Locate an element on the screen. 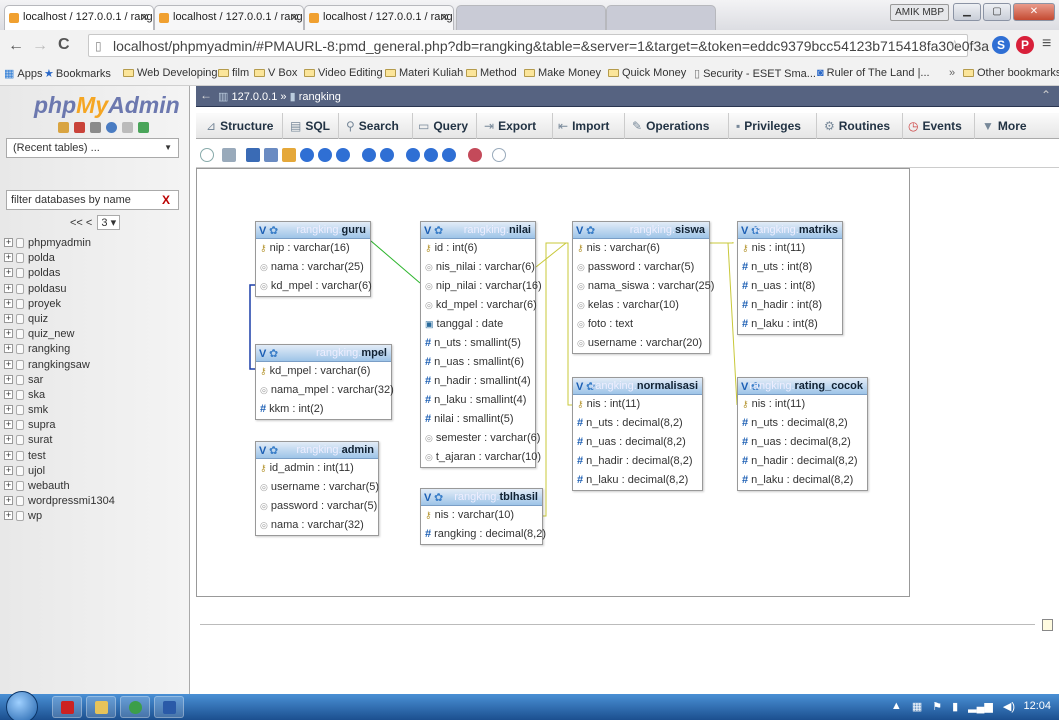  table-column: # n_uas : smallint(6) is located at coordinates (478, 362).